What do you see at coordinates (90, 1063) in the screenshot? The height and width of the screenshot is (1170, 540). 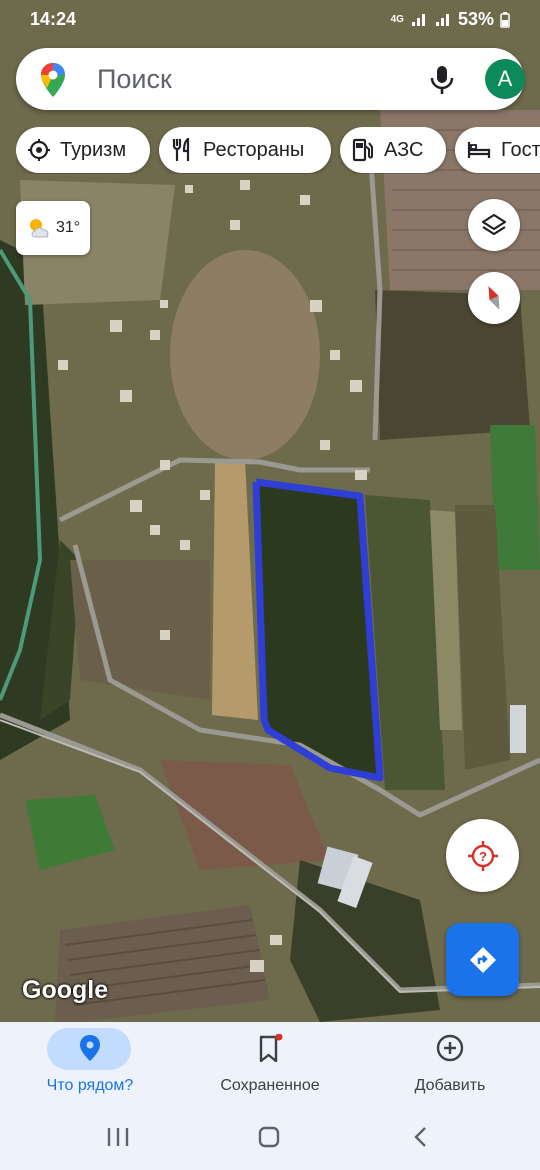 I see `nav-explore: Что рядом?` at bounding box center [90, 1063].